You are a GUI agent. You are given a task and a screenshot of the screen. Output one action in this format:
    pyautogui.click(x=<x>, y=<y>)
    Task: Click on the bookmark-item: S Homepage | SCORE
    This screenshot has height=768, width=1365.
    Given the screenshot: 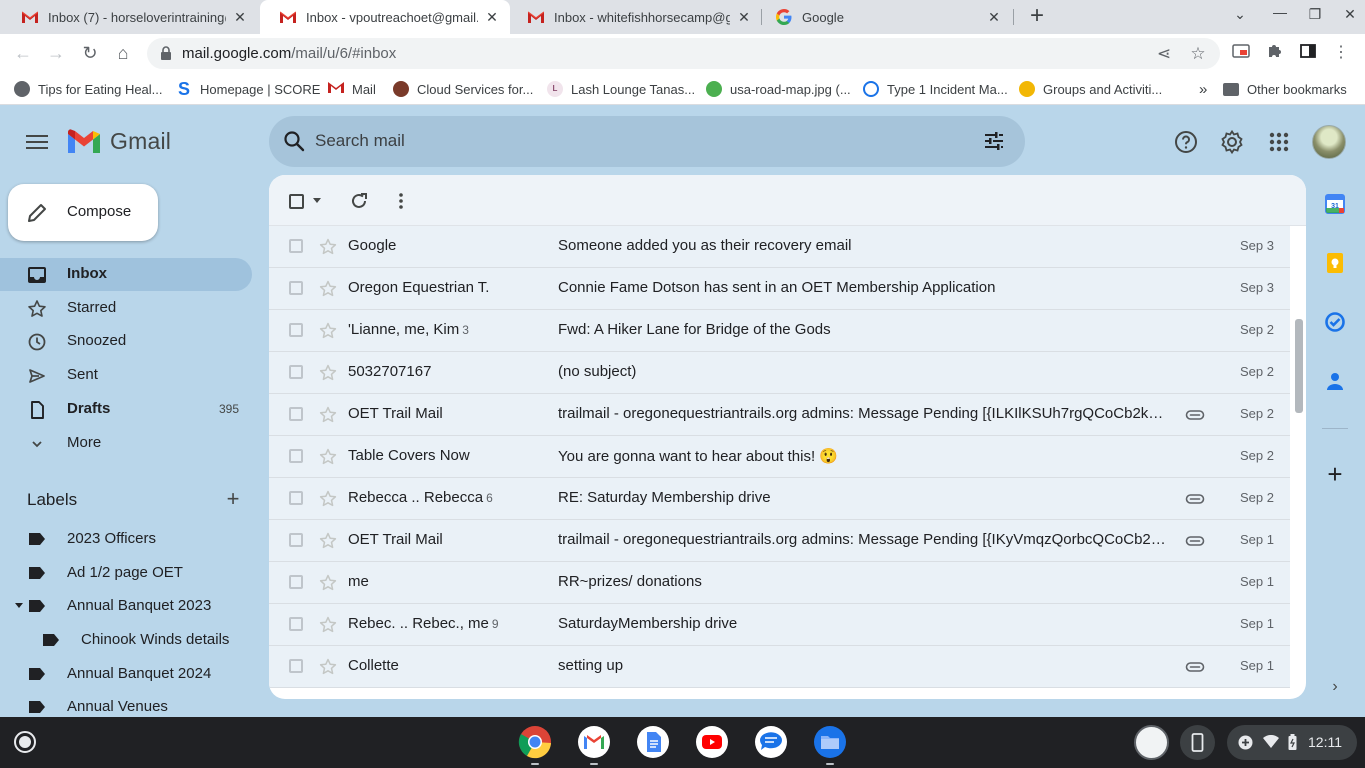 What is the action you would take?
    pyautogui.click(x=248, y=89)
    